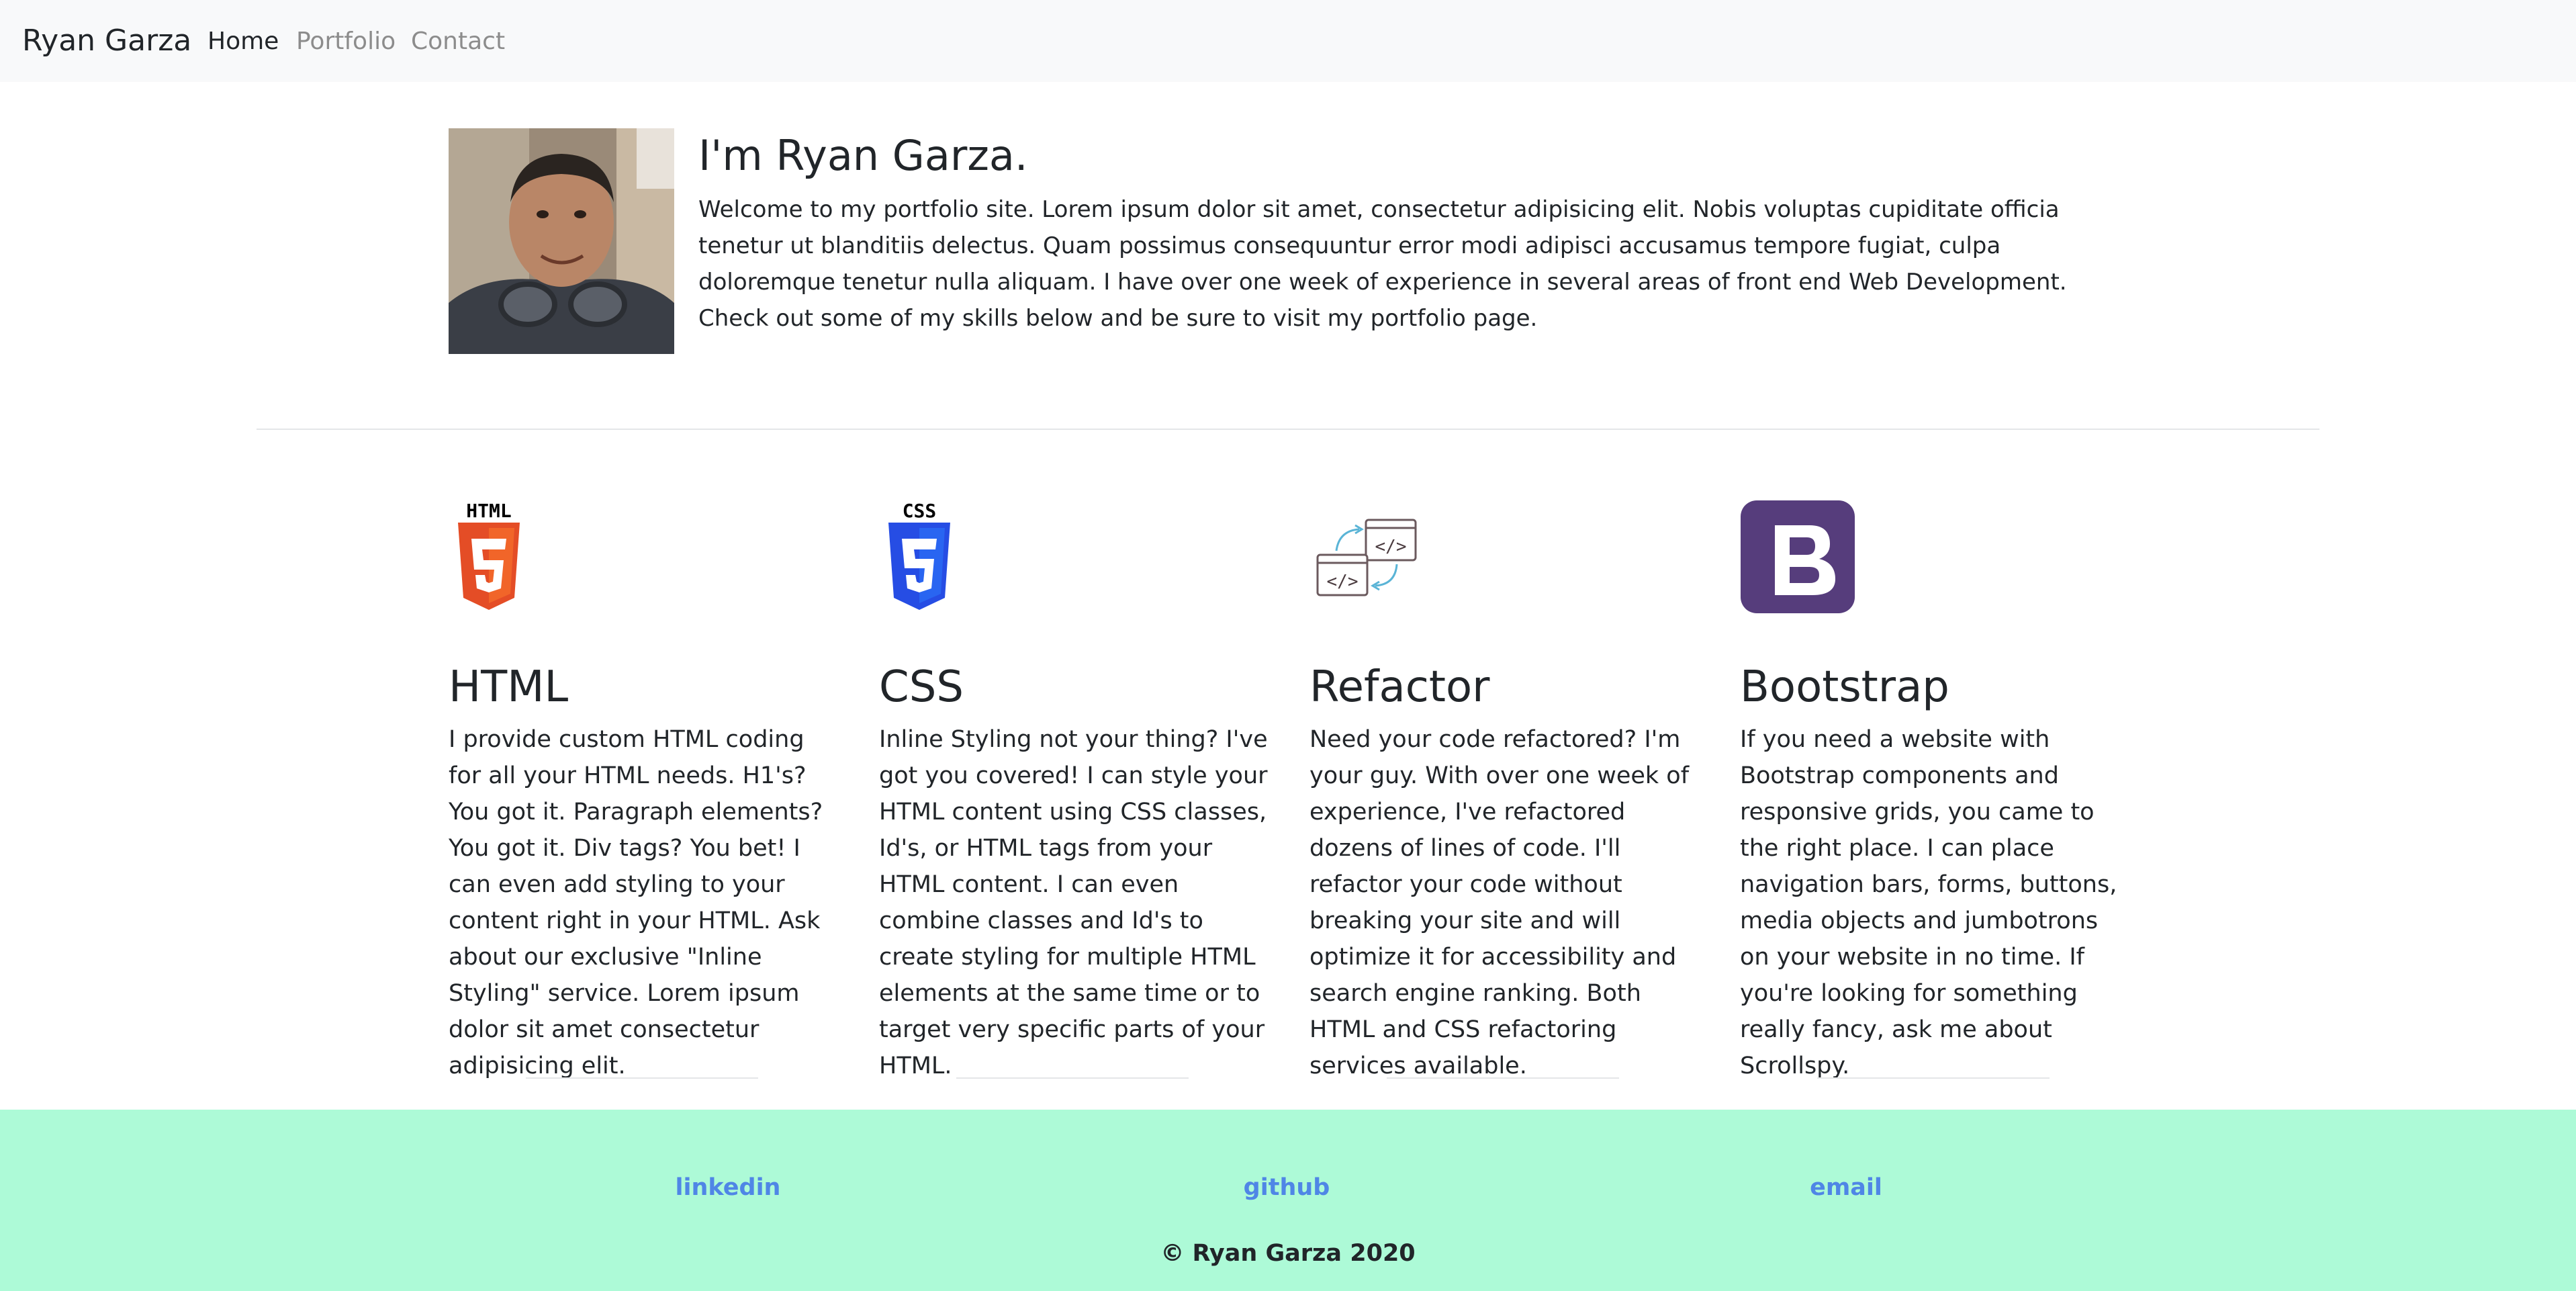 Image resolution: width=2576 pixels, height=1291 pixels. What do you see at coordinates (243, 42) in the screenshot?
I see `nav-link-home: Home` at bounding box center [243, 42].